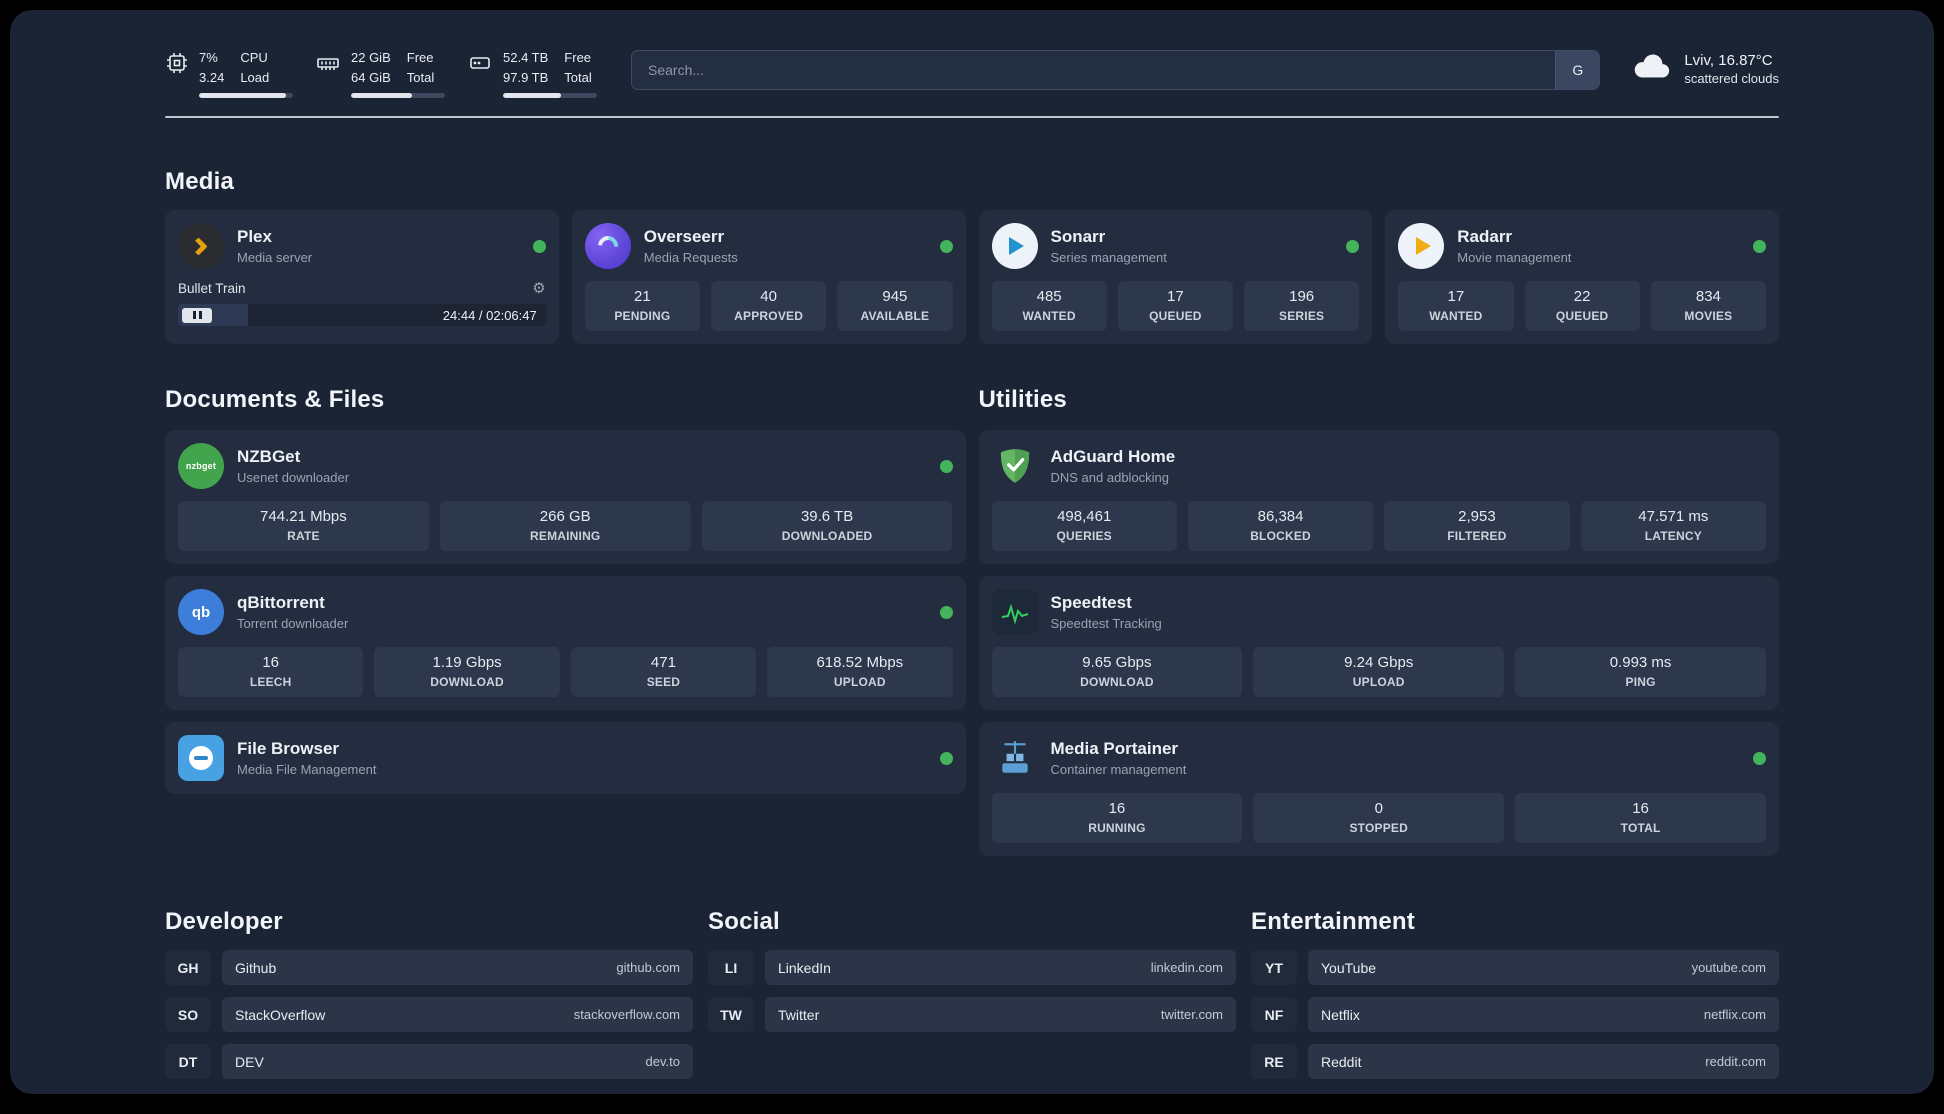 The image size is (1944, 1114). I want to click on app-subtitle: Speedtest Tracking, so click(1106, 623).